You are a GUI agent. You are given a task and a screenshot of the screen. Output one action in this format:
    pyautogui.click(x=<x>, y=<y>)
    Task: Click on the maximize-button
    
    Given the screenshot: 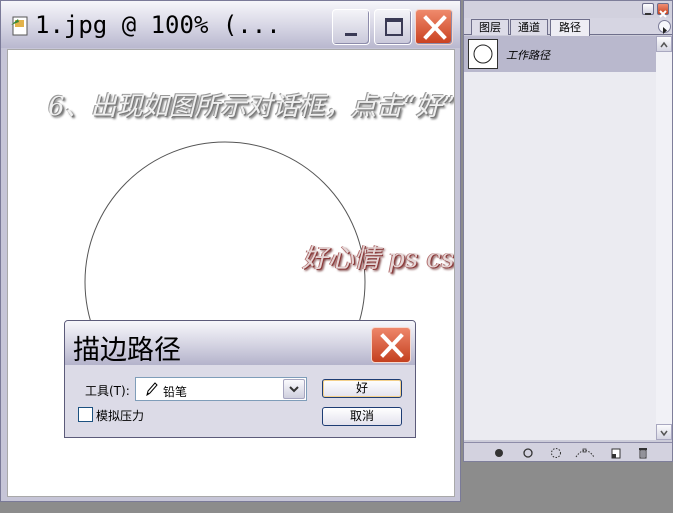 What is the action you would take?
    pyautogui.click(x=393, y=27)
    